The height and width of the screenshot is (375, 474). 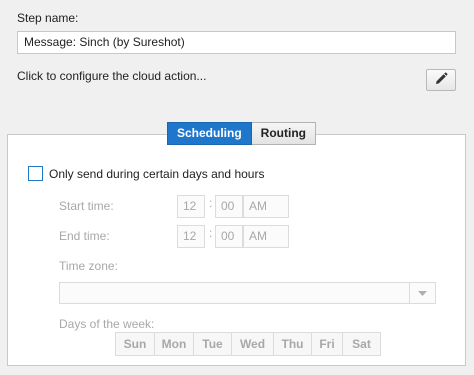 I want to click on day-toggle-mon: Mon, so click(x=174, y=344).